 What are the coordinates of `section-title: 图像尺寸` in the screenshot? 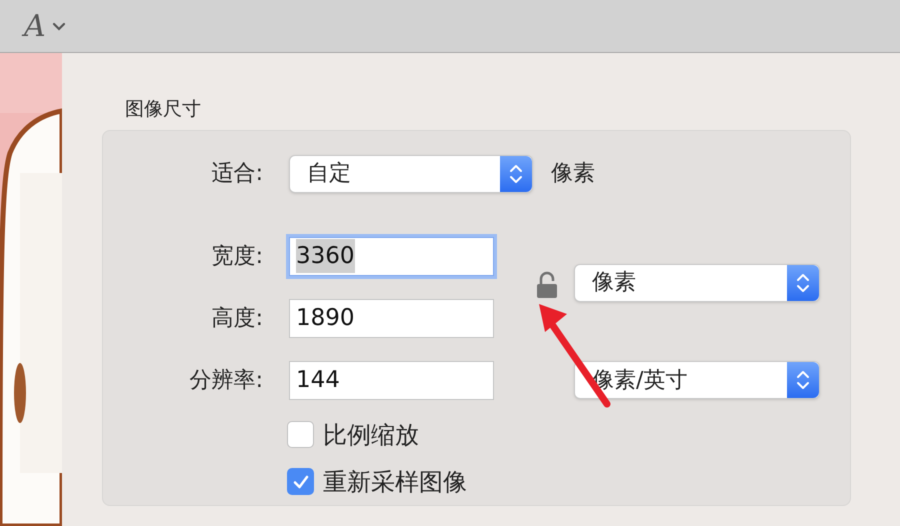 It's located at (163, 109).